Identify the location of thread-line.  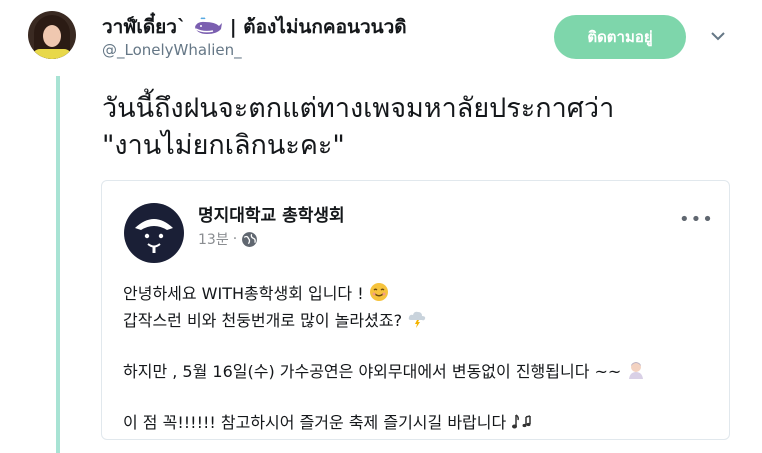
(58, 264).